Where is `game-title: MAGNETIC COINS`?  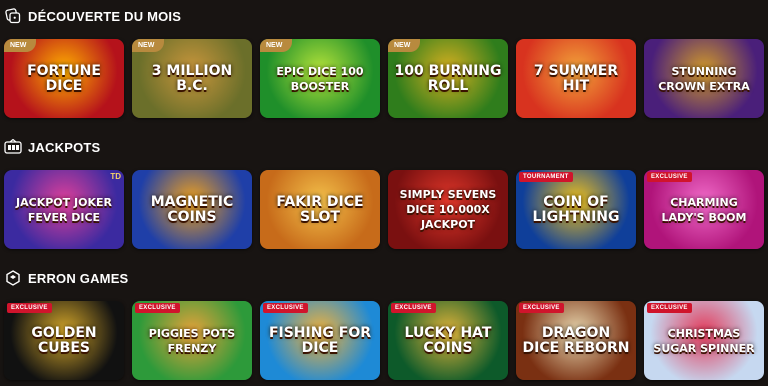
game-title: MAGNETIC COINS is located at coordinates (192, 209).